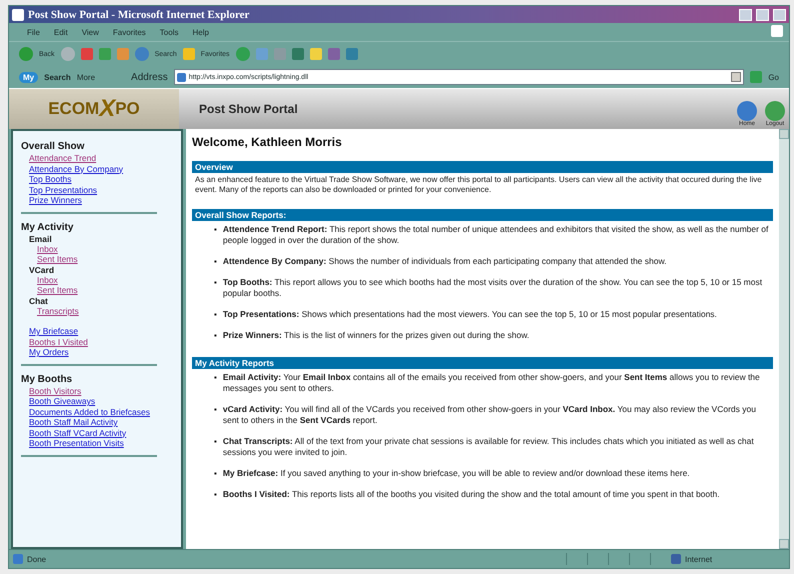  Describe the element at coordinates (376, 335) in the screenshot. I see `report-description: Prize Winners: This is the list of winners for the prizes given out during the show.` at that location.